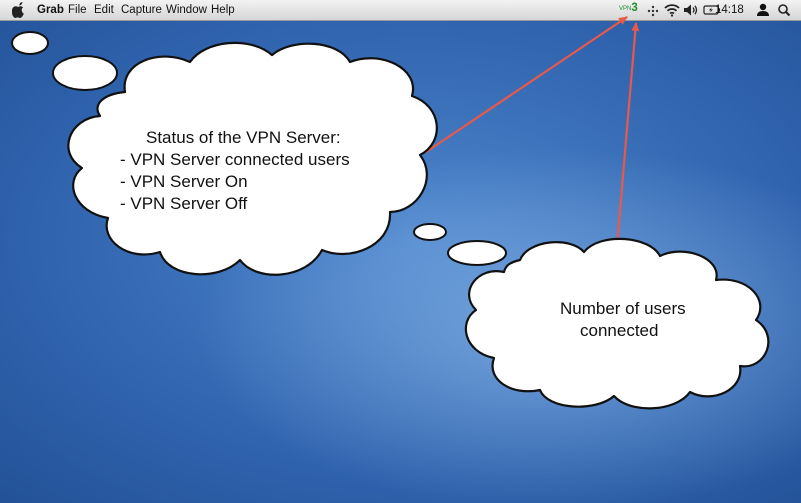 The width and height of the screenshot is (801, 503). What do you see at coordinates (526, 84) in the screenshot?
I see `arrow-to-vpn-icon` at bounding box center [526, 84].